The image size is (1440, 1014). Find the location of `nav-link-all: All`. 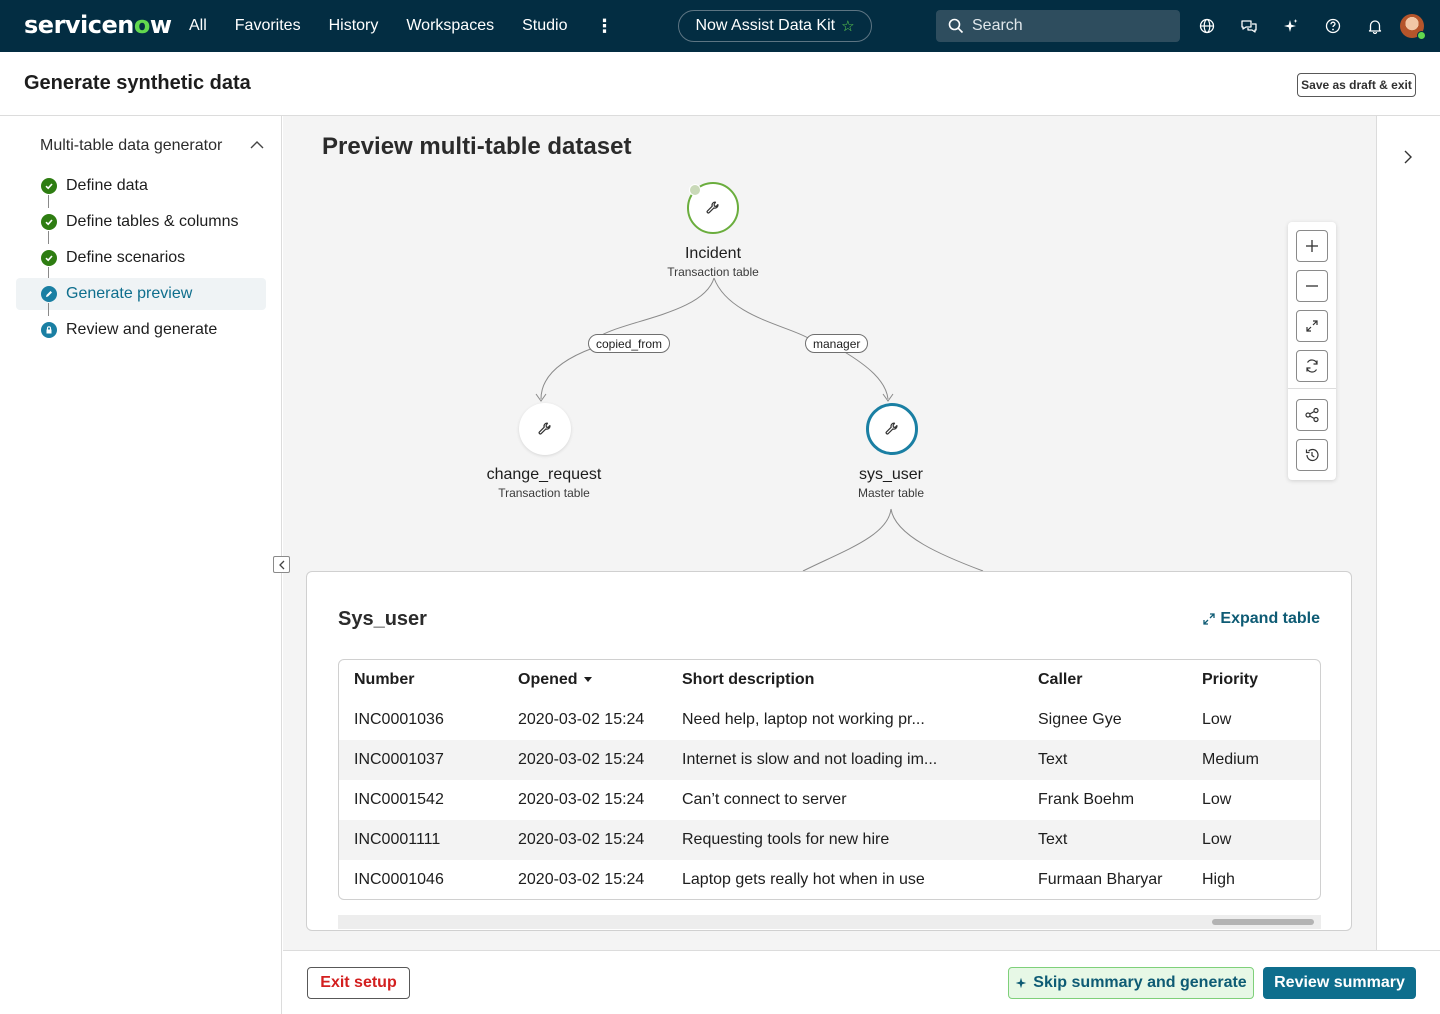

nav-link-all: All is located at coordinates (198, 26).